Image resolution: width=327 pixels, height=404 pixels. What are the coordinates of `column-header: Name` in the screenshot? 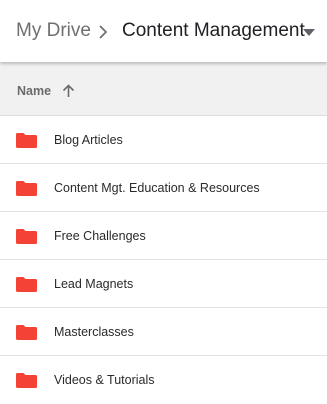 It's located at (163, 89).